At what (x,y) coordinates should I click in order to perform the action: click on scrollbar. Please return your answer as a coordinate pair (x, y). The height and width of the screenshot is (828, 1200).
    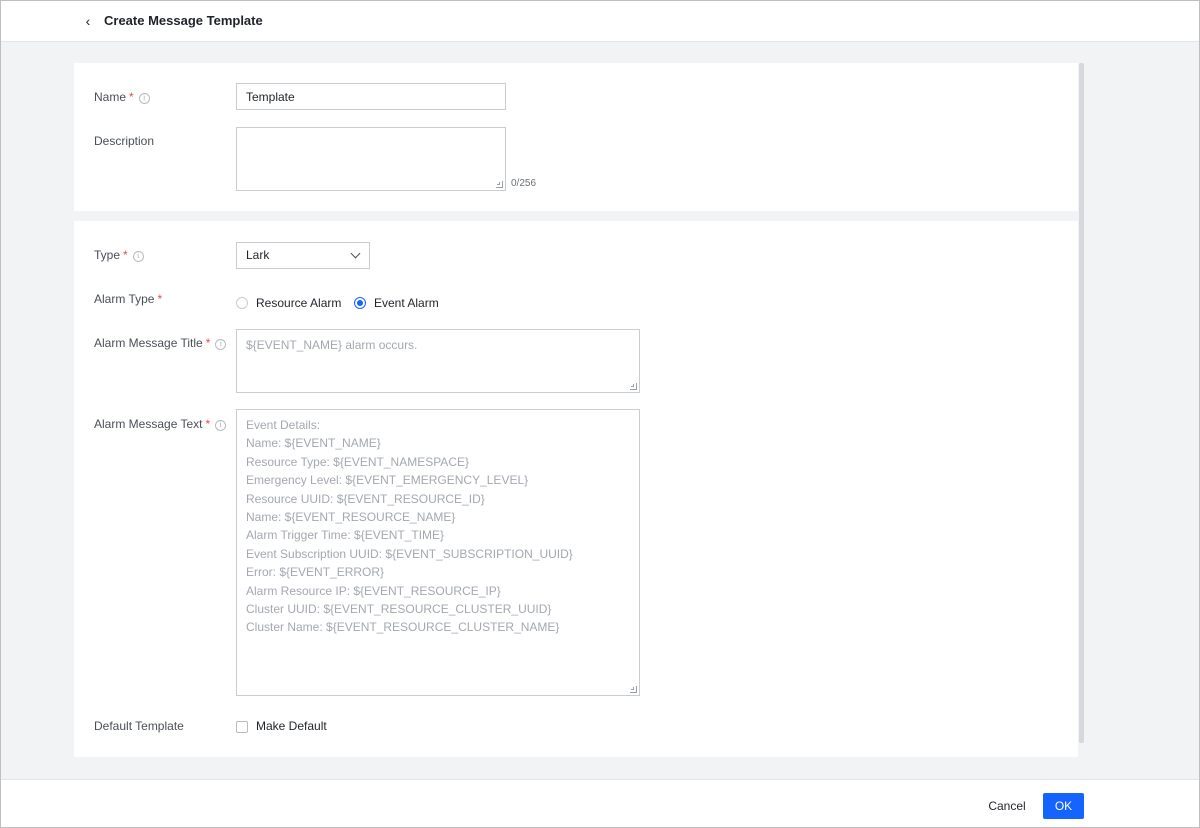
    Looking at the image, I should click on (1081, 403).